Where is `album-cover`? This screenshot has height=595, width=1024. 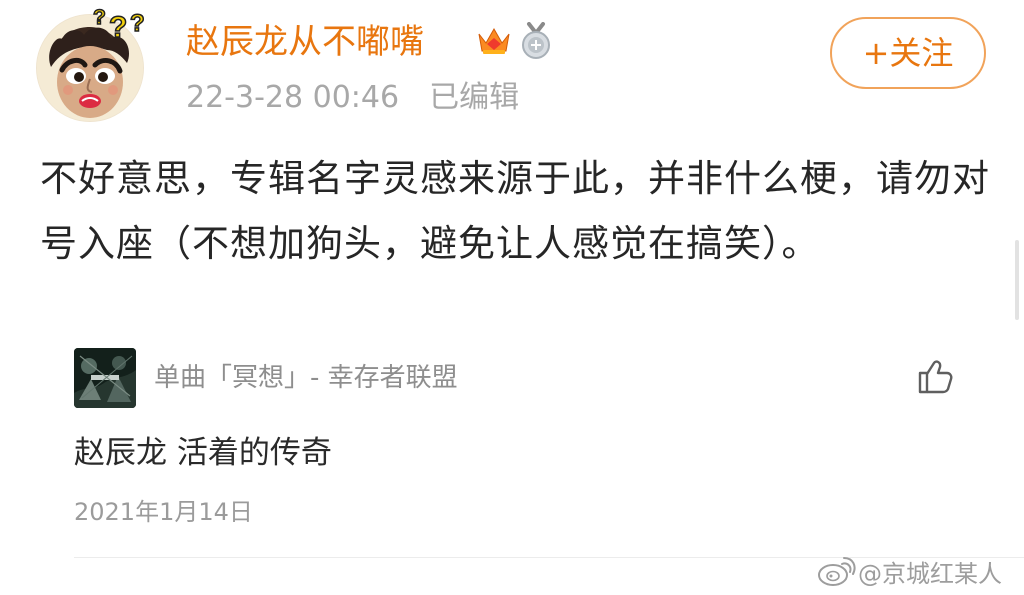
album-cover is located at coordinates (105, 378).